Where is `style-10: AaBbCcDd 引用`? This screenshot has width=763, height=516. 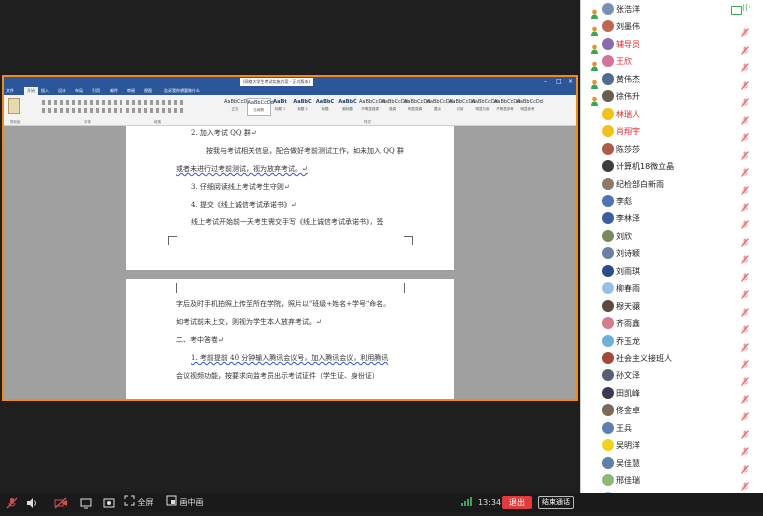
style-10: AaBbCcDd 引用 is located at coordinates (462, 106).